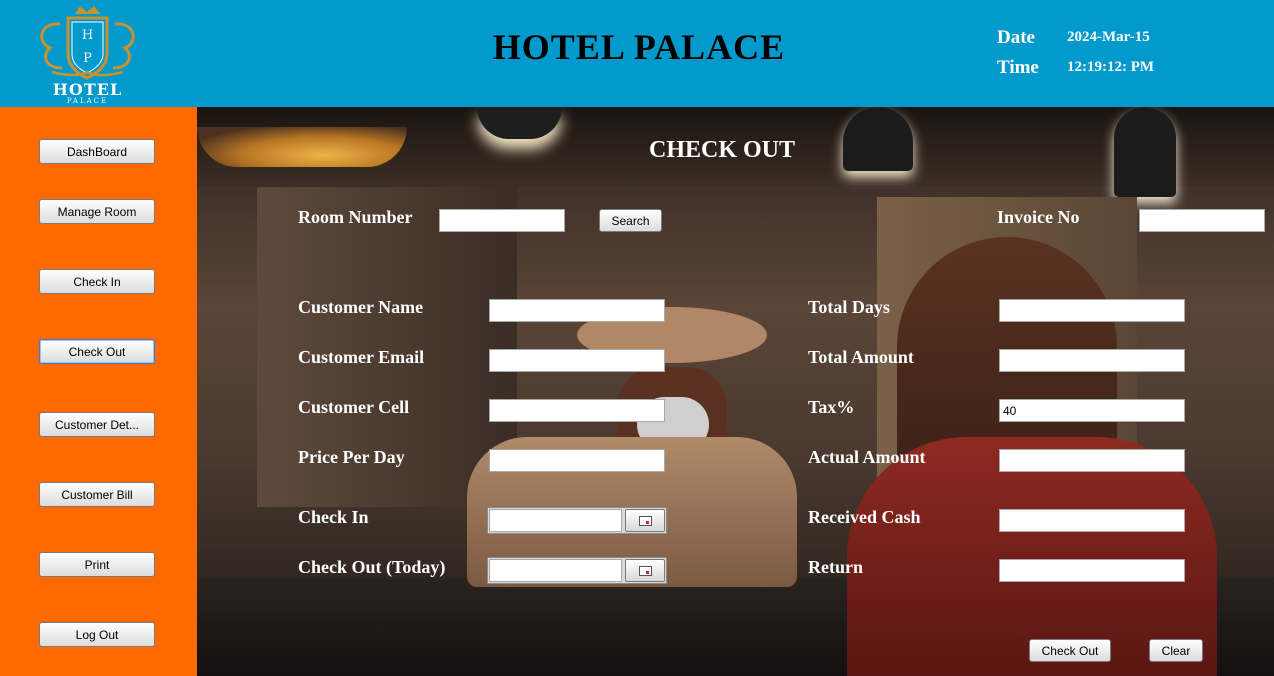 This screenshot has height=676, width=1274. What do you see at coordinates (630, 220) in the screenshot?
I see `search-button: Search` at bounding box center [630, 220].